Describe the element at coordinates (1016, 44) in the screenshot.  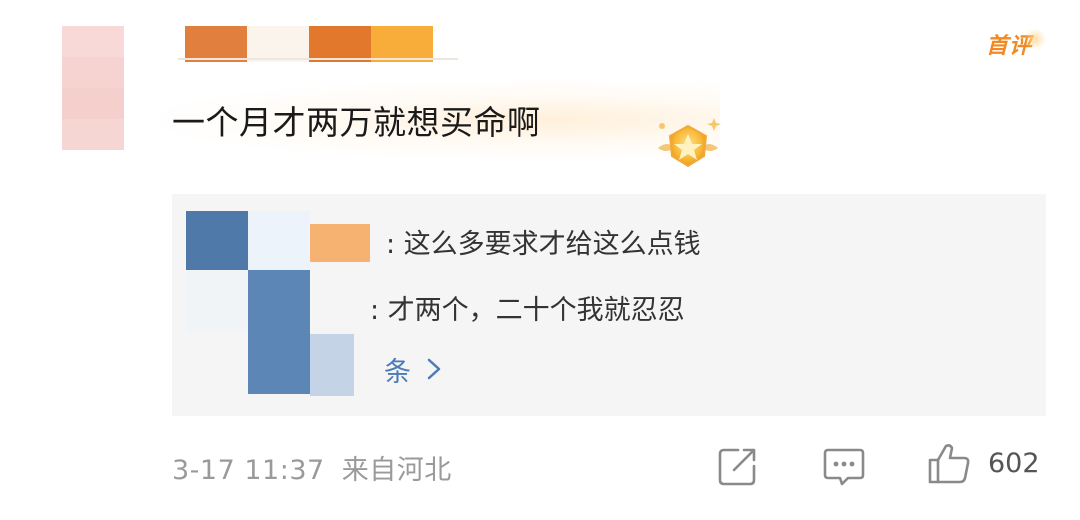
I see `first-comment-badge: 首评` at that location.